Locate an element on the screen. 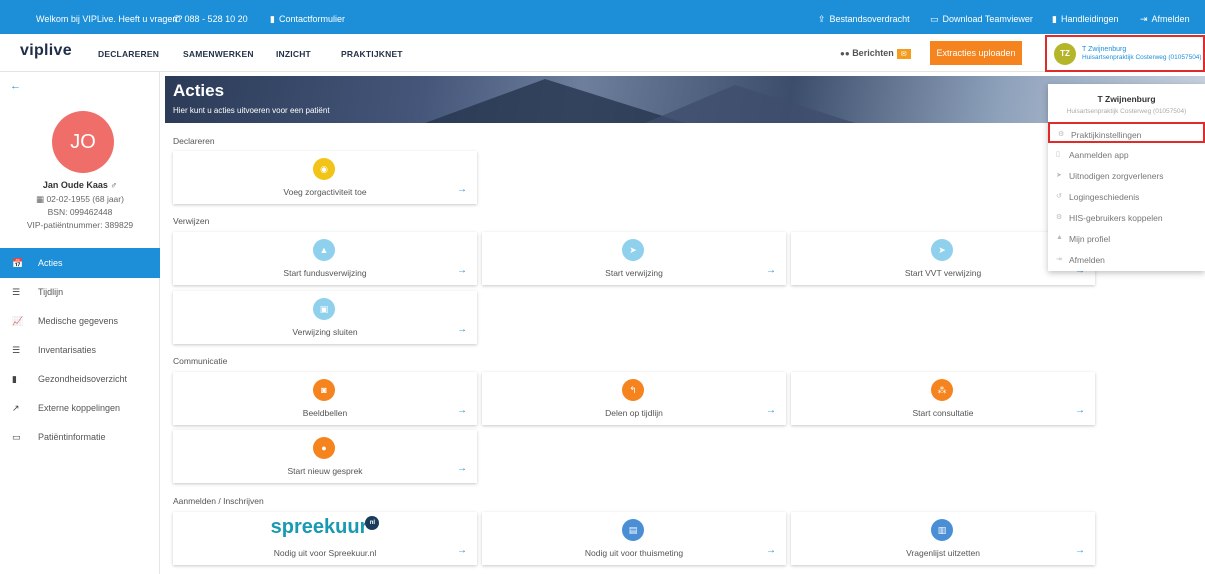 The image size is (1205, 574). handleidingen-link: ▮ Handleidingen is located at coordinates (1085, 19).